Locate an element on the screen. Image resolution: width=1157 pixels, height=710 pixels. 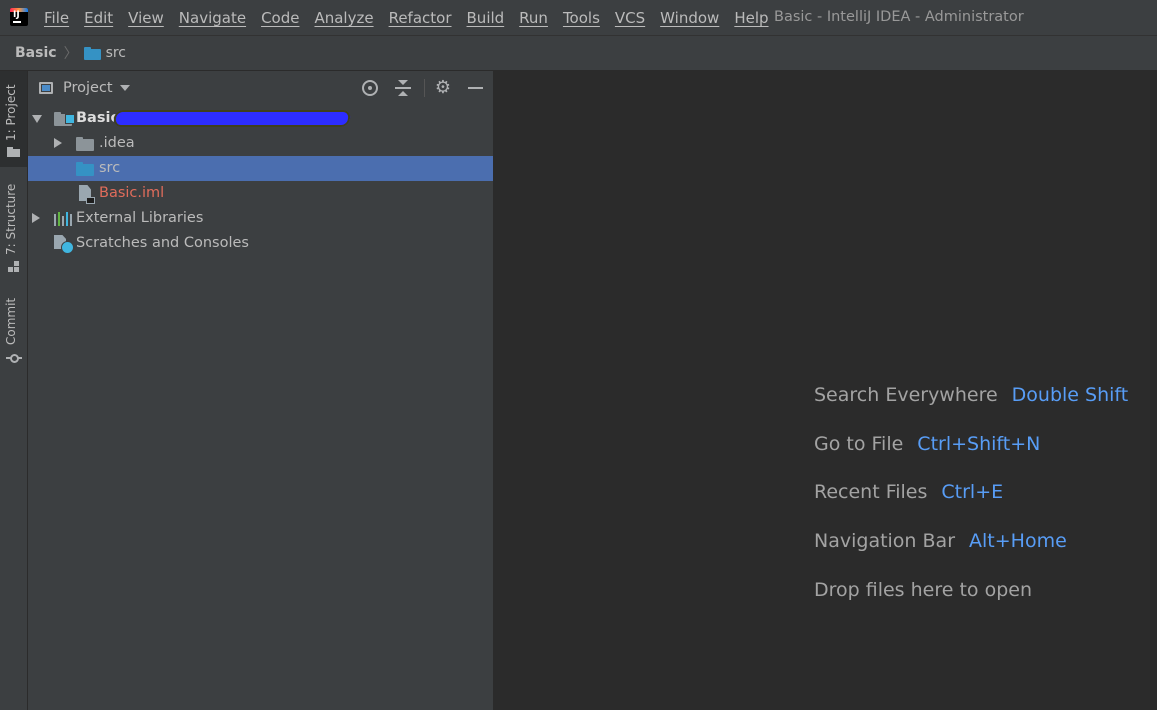
tree-item-scratches: Scratches and Consoles is located at coordinates (260, 243).